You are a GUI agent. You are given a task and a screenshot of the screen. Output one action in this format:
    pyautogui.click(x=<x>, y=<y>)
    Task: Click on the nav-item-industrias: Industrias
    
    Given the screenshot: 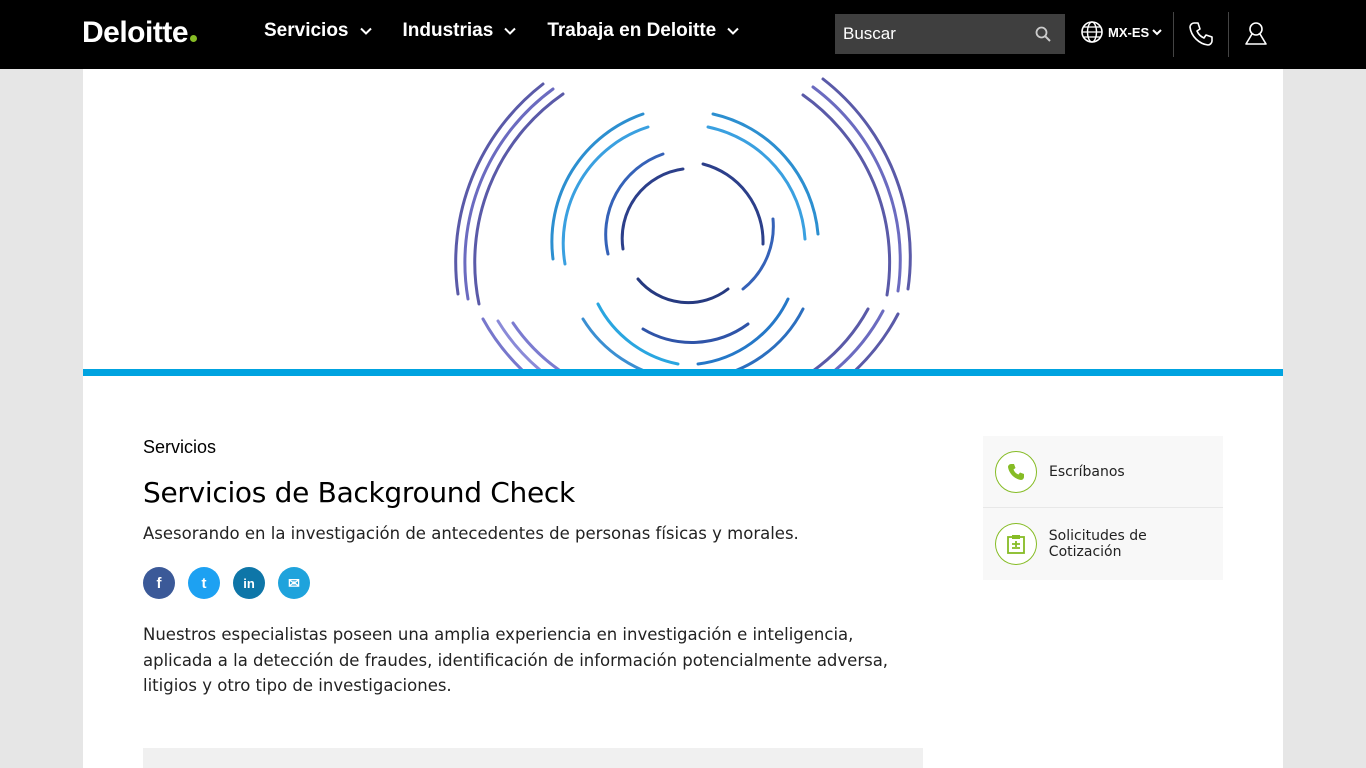 What is the action you would take?
    pyautogui.click(x=460, y=31)
    